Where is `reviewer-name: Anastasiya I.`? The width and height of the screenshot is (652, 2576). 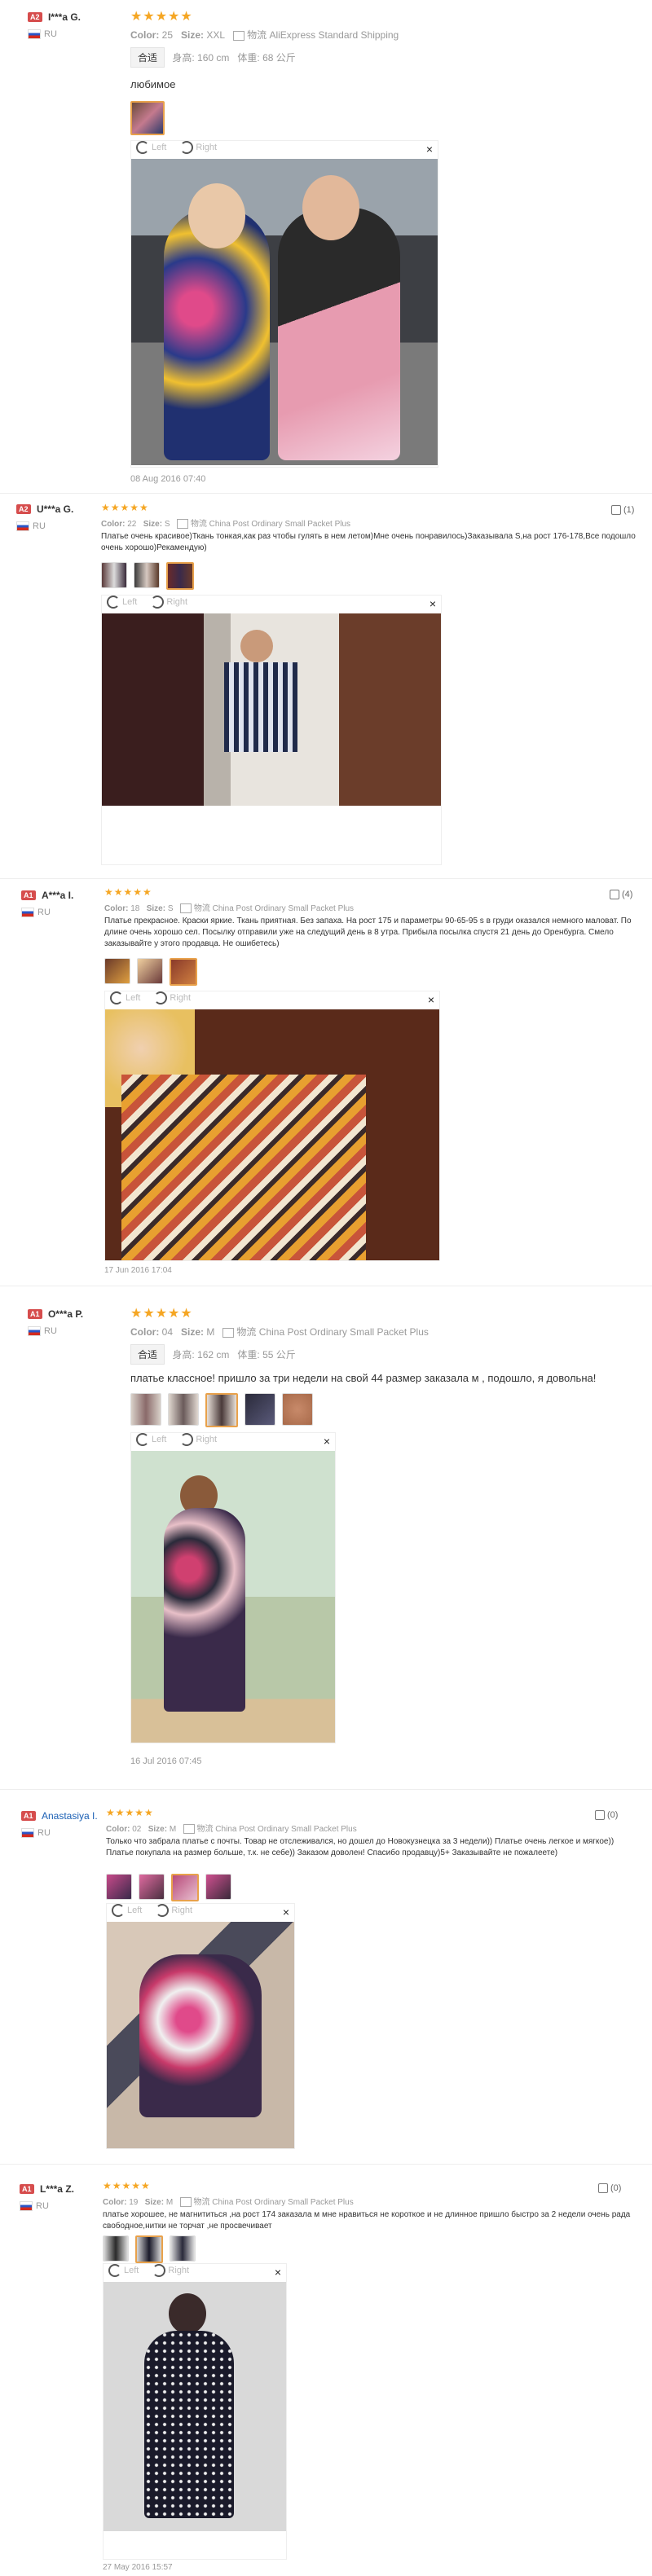
reviewer-name: Anastasiya I. is located at coordinates (70, 1816).